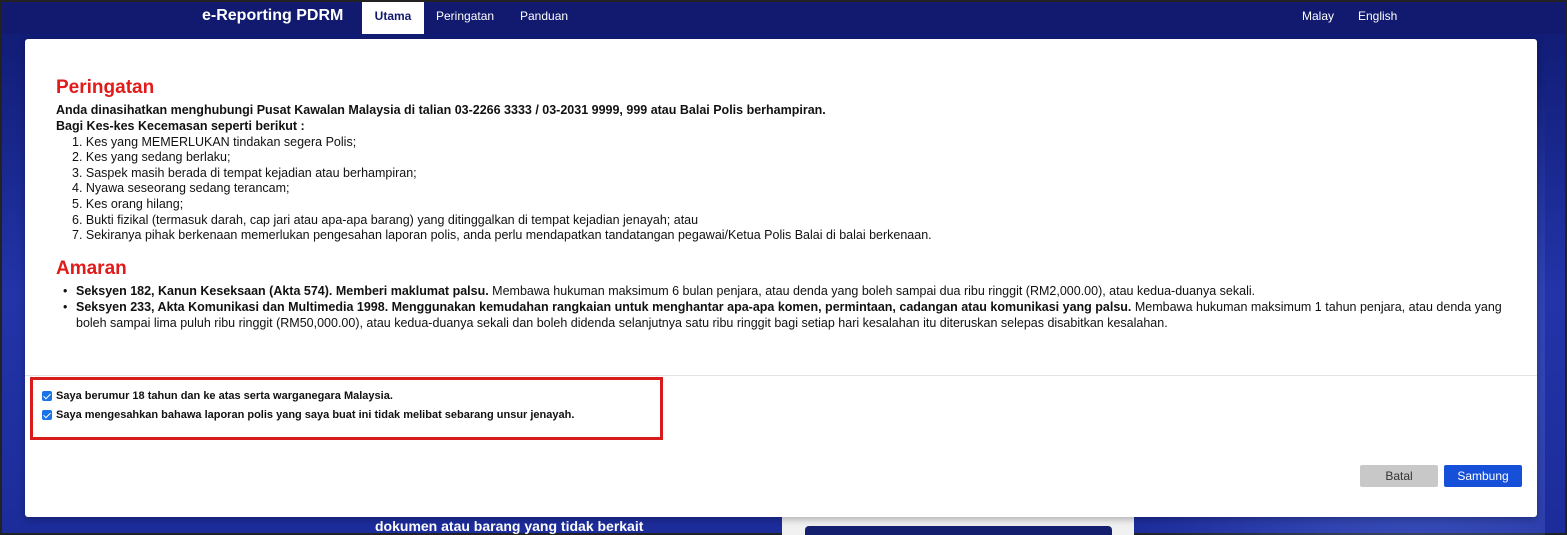 The height and width of the screenshot is (535, 1567). What do you see at coordinates (181, 188) in the screenshot?
I see `case-item: 4. Nyawa seseorang sedang terancam;` at bounding box center [181, 188].